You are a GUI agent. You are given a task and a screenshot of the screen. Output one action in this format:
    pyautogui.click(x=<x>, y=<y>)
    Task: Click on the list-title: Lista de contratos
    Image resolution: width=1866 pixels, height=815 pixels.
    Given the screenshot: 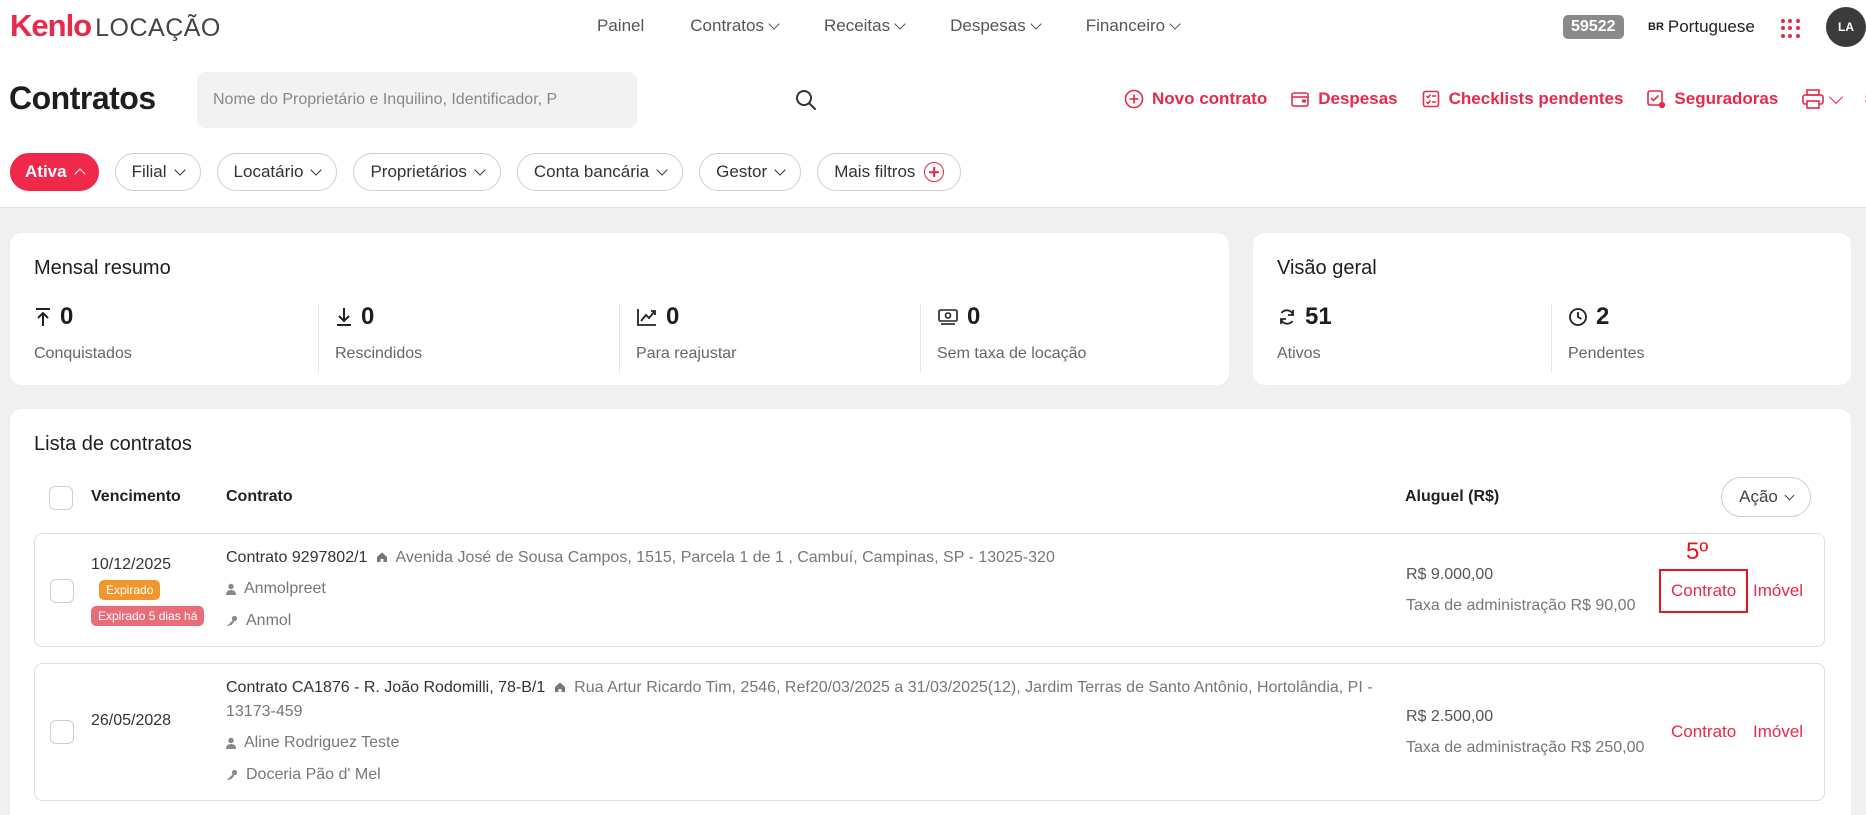 What is the action you would take?
    pyautogui.click(x=113, y=444)
    